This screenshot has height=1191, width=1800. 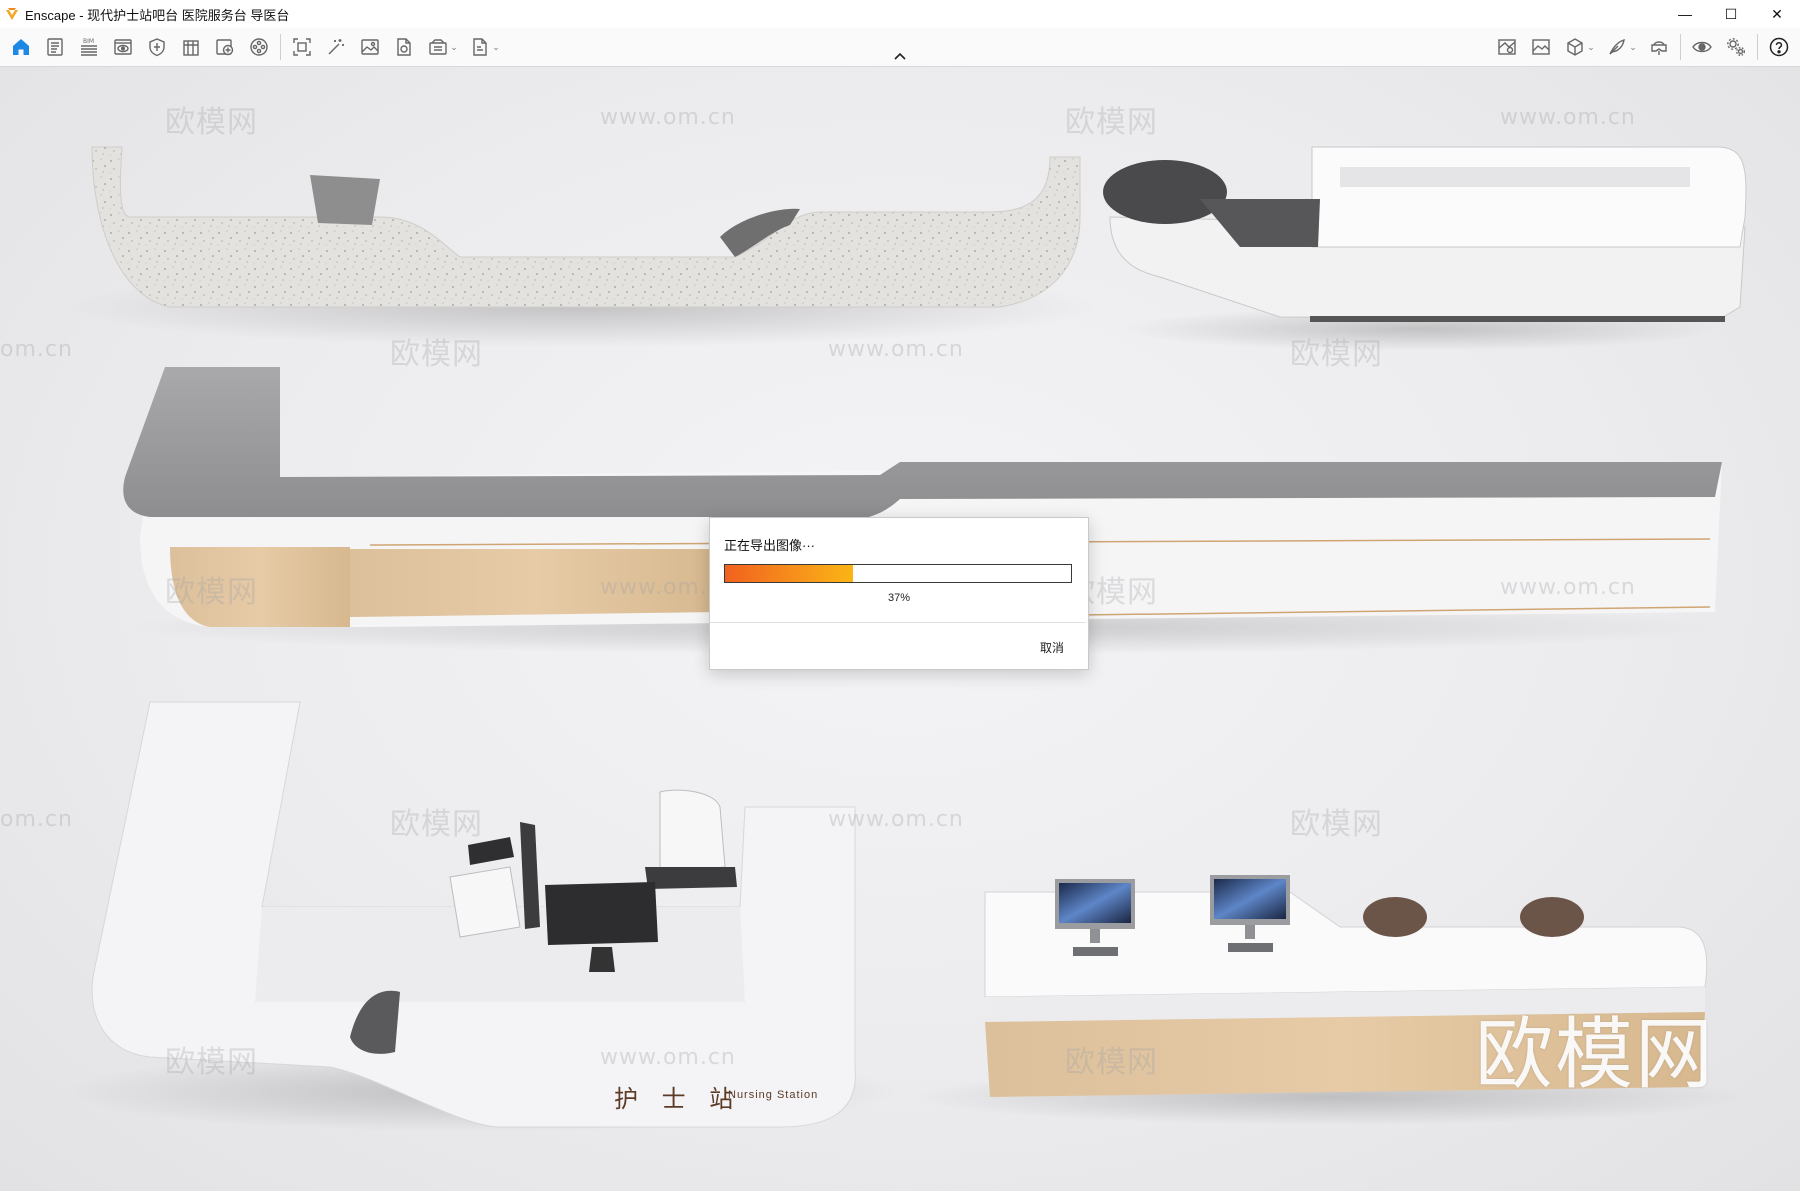 I want to click on image-icon, so click(x=370, y=47).